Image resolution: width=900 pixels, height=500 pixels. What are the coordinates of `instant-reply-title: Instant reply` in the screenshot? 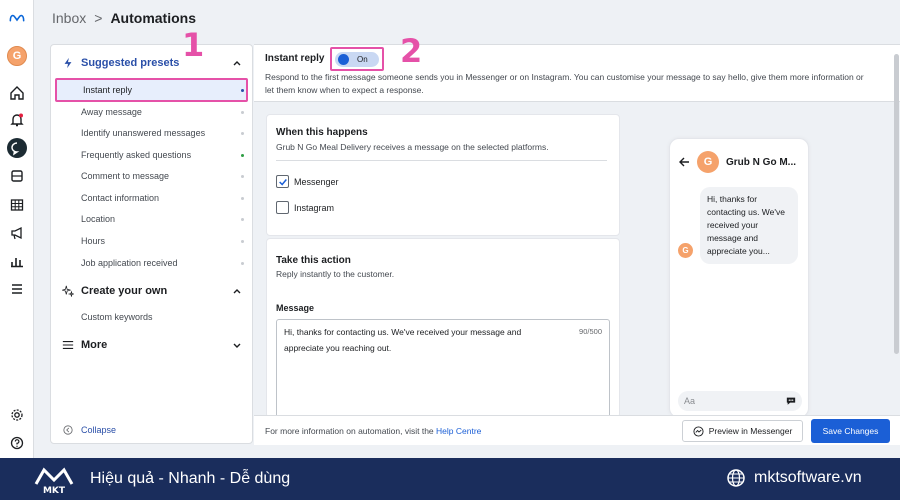 It's located at (295, 58).